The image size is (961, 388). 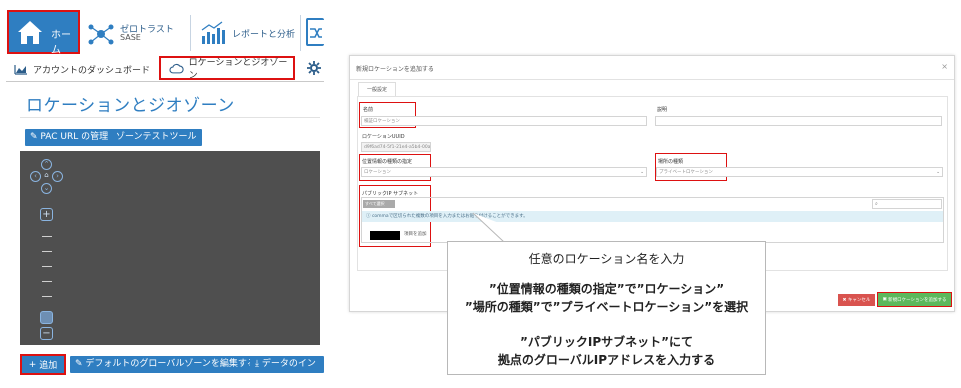 I want to click on nav-zerotrust: ゼロトラスト SASE, so click(x=136, y=33).